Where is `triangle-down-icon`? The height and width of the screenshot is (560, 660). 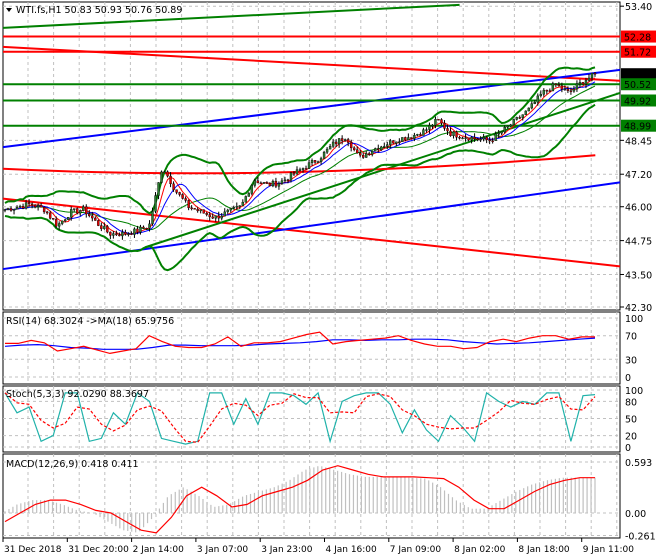 triangle-down-icon is located at coordinates (9, 10).